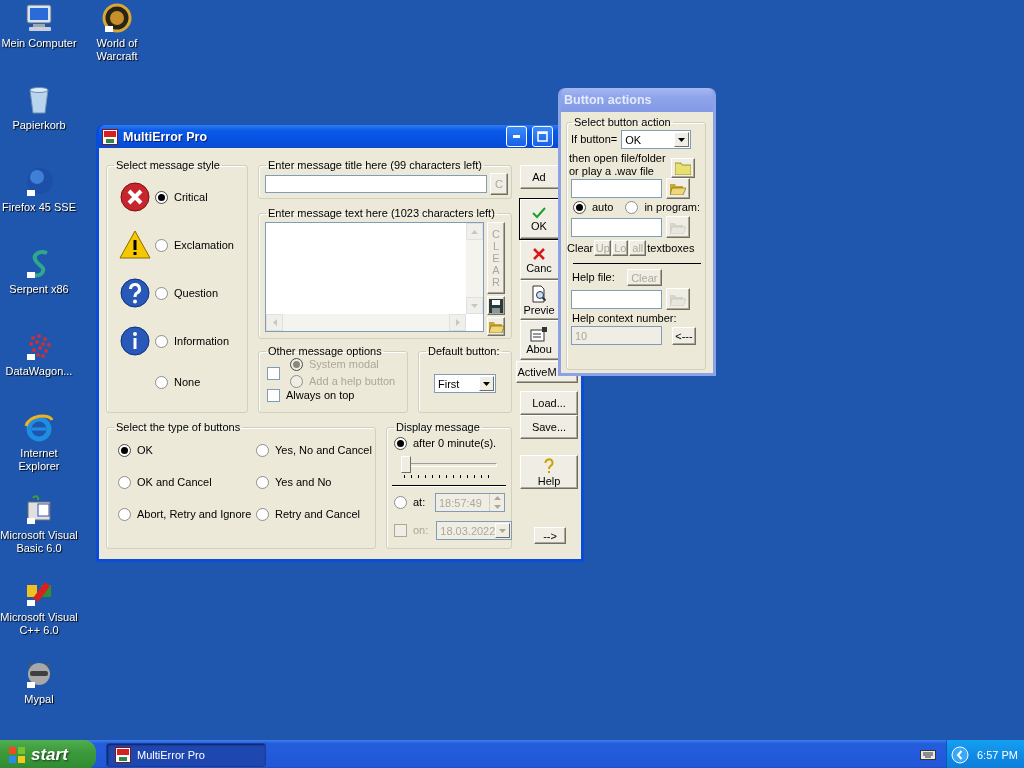 Image resolution: width=1024 pixels, height=768 pixels. I want to click on help-file-field, so click(616, 299).